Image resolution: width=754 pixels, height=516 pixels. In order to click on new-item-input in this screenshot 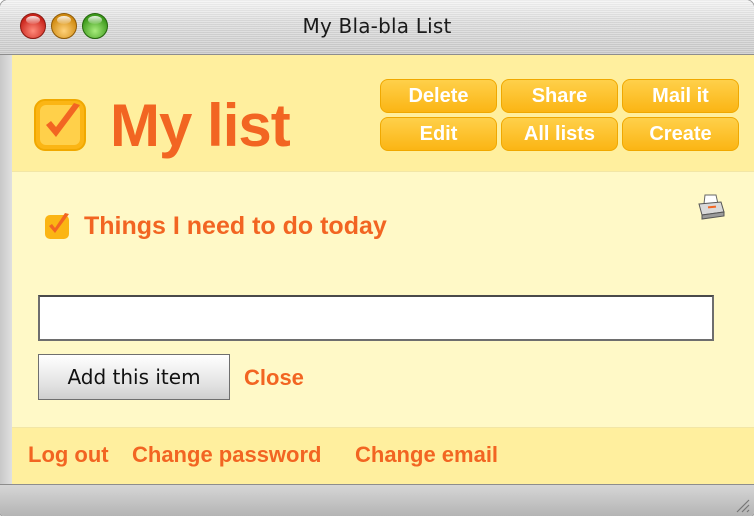, I will do `click(376, 318)`.